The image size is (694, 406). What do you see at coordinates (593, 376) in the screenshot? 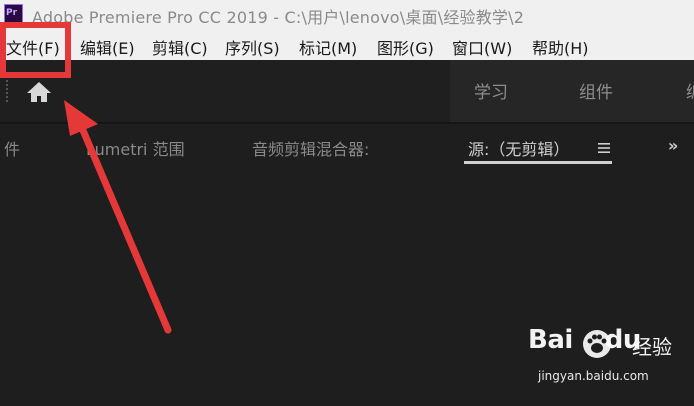
I see `watermark-url: jingyan.baidu.com` at bounding box center [593, 376].